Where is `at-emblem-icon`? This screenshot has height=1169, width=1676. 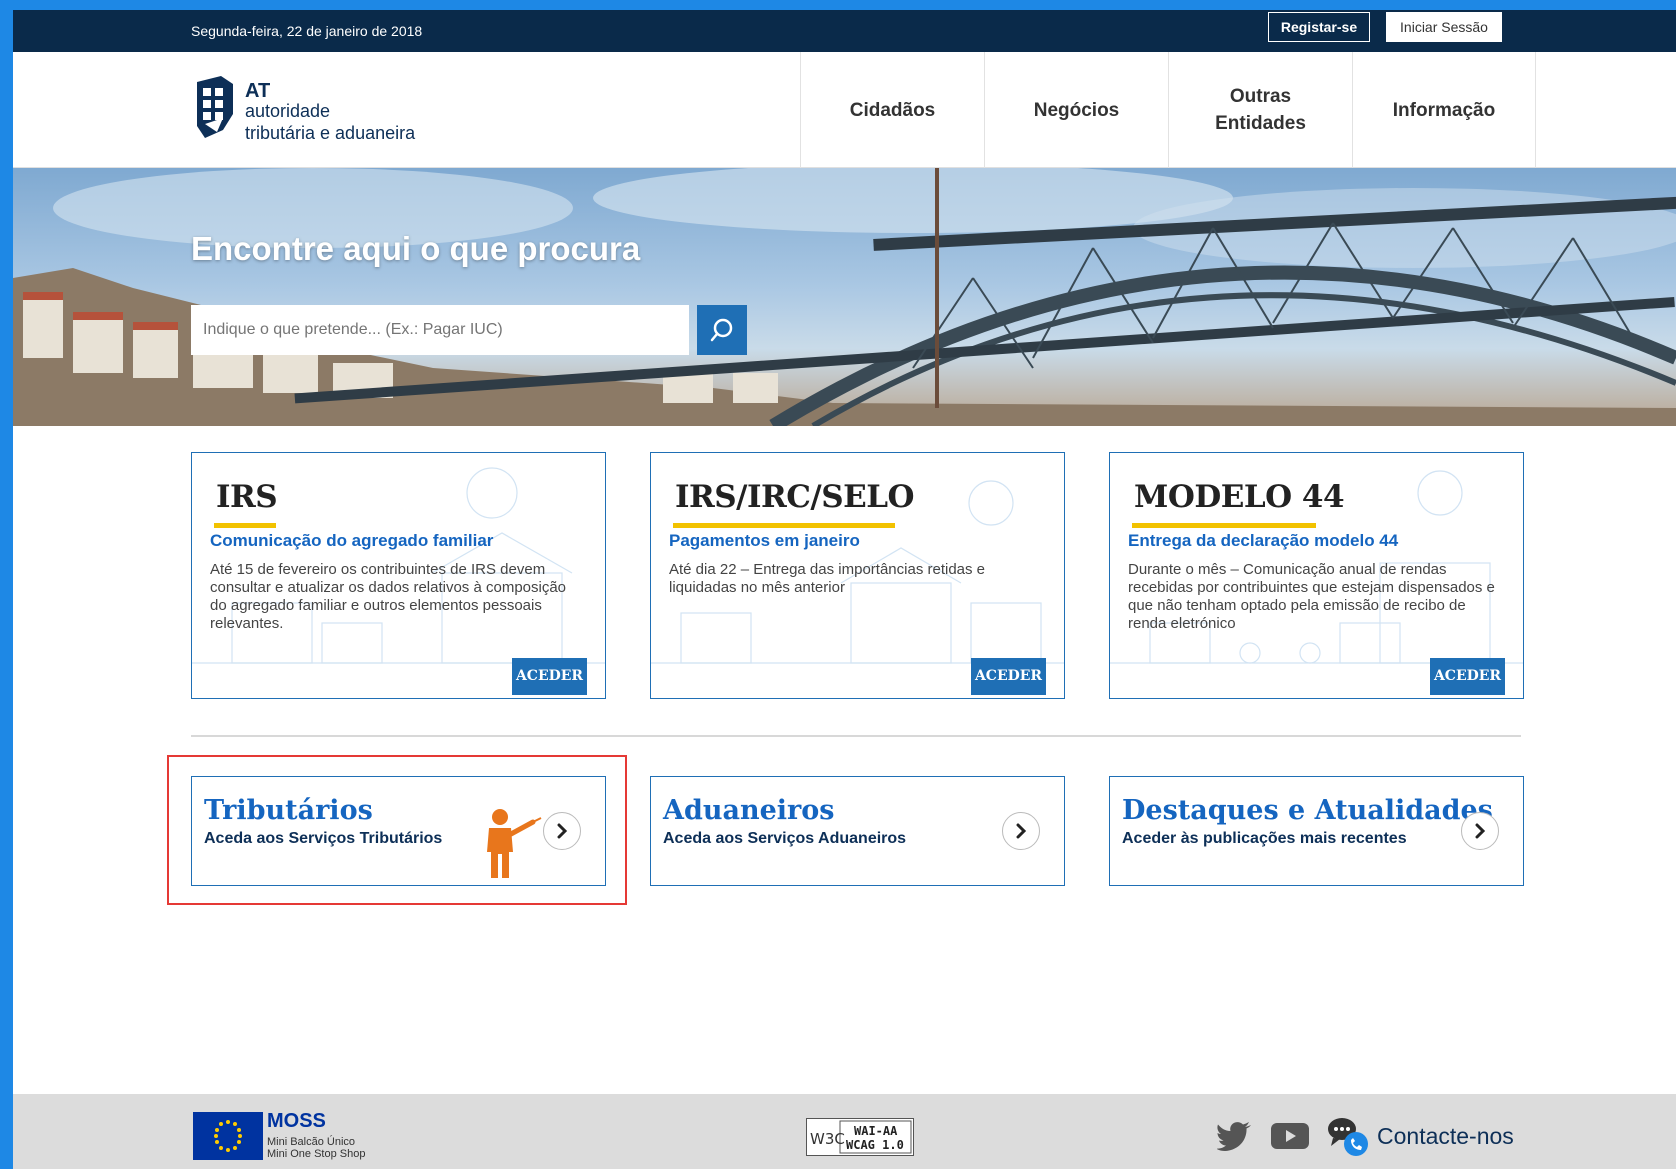 at-emblem-icon is located at coordinates (215, 107).